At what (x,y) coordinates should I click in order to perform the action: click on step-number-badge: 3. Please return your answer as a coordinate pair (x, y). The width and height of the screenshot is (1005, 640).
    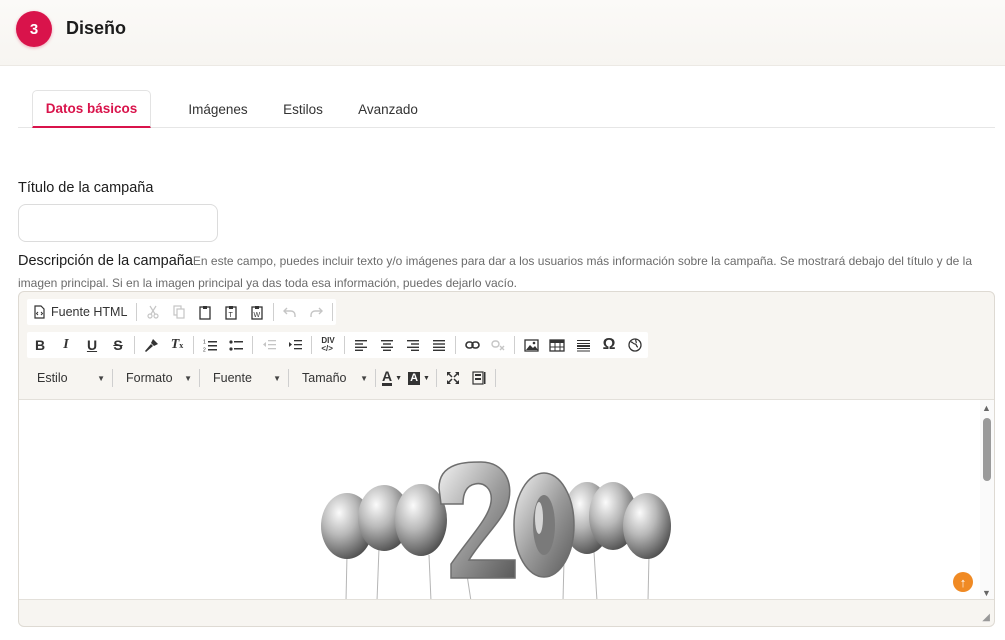
    Looking at the image, I should click on (34, 29).